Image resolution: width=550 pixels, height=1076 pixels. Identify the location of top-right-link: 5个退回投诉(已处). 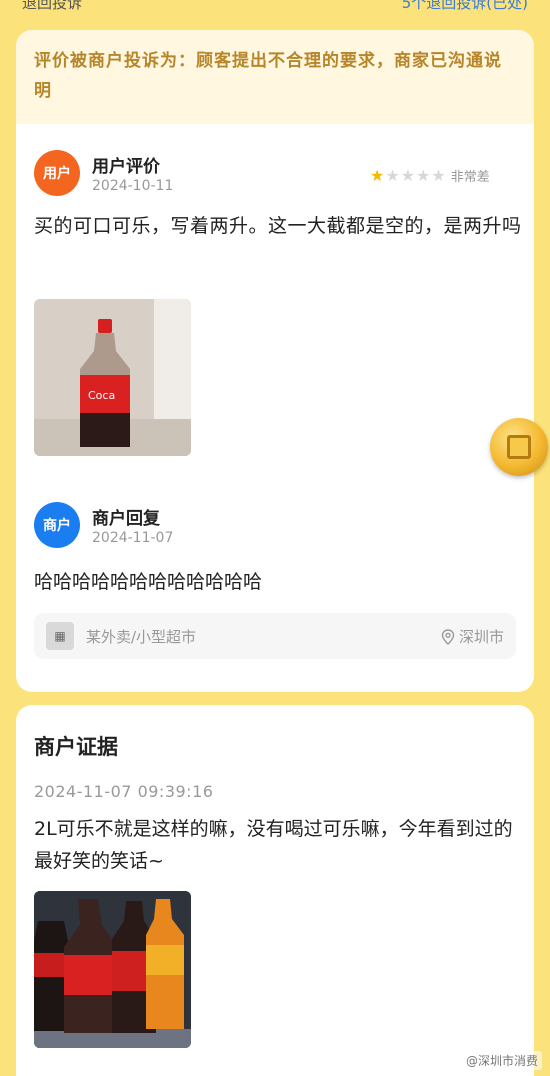
(465, 6).